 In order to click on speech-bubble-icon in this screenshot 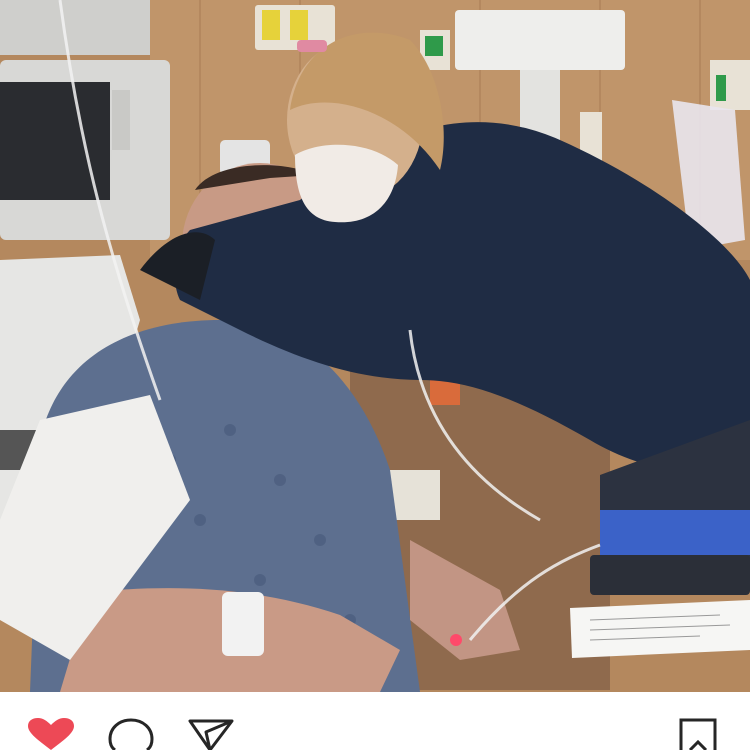, I will do `click(131, 735)`.